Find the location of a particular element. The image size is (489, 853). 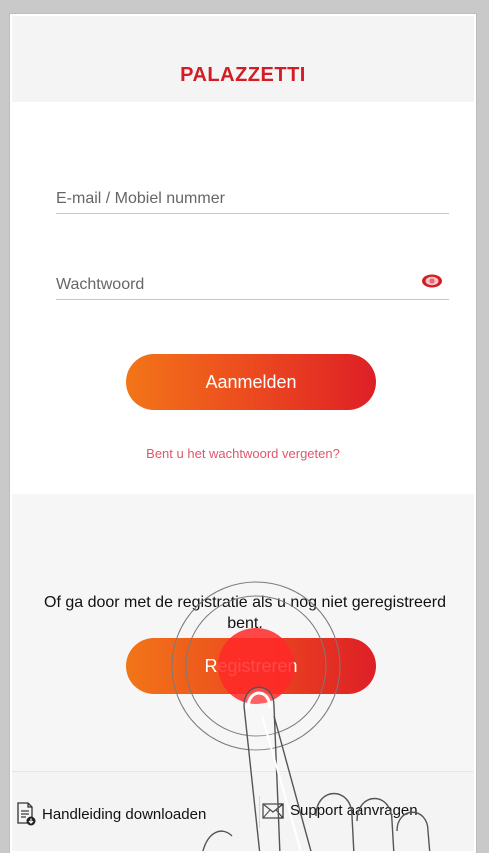

eye-icon is located at coordinates (432, 281).